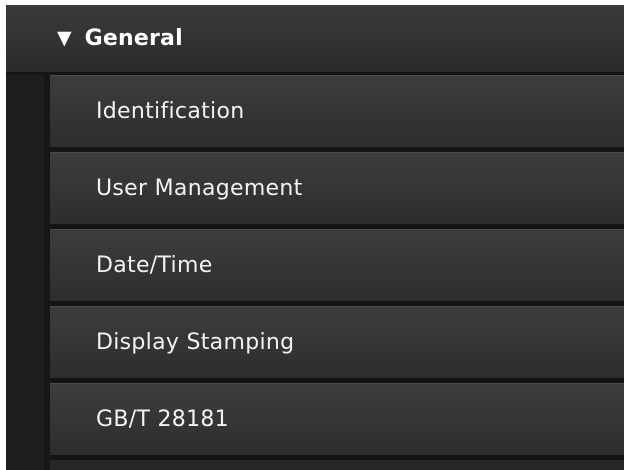 This screenshot has height=470, width=624. What do you see at coordinates (195, 342) in the screenshot?
I see `menu-item-label: Display Stamping` at bounding box center [195, 342].